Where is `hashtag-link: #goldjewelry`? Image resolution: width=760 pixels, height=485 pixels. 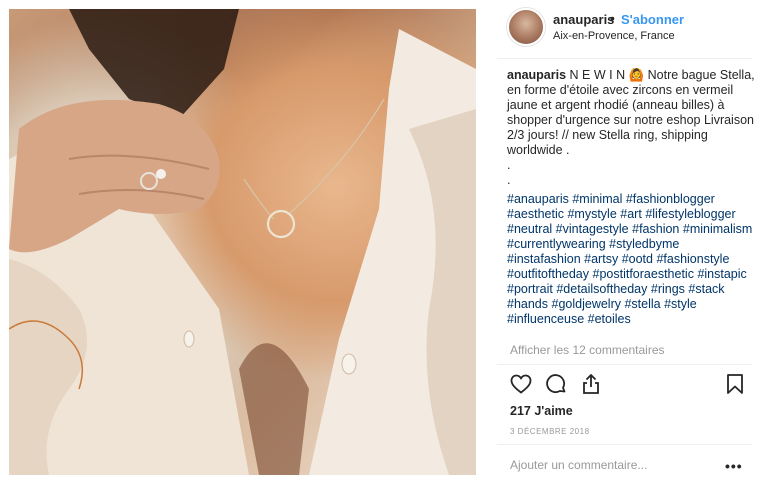
hashtag-link: #goldjewelry is located at coordinates (586, 304).